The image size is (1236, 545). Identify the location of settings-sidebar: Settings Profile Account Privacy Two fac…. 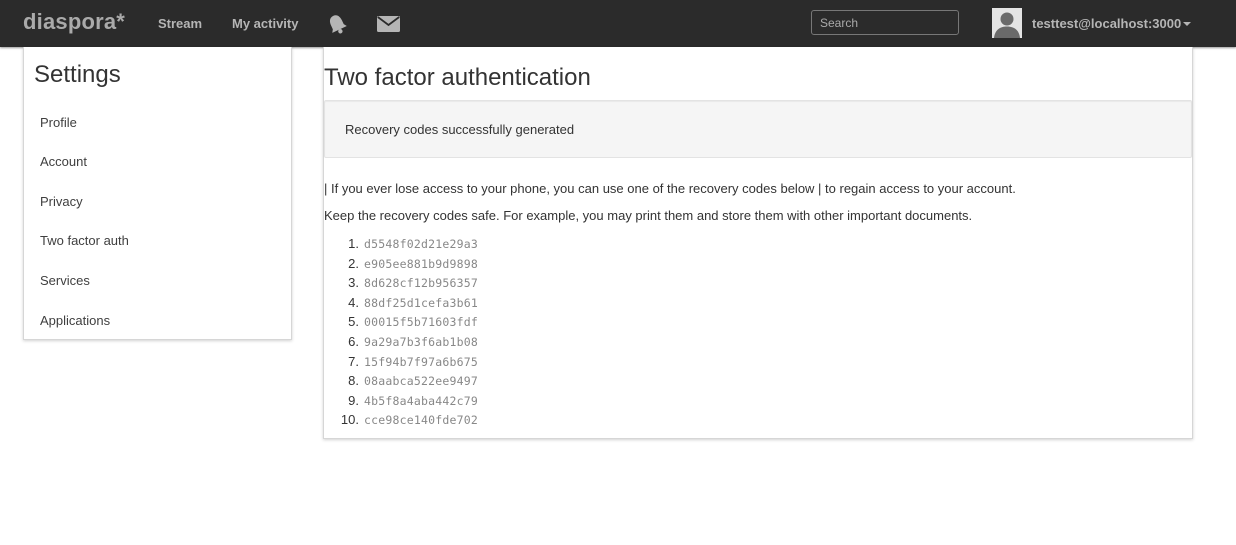
(157, 193).